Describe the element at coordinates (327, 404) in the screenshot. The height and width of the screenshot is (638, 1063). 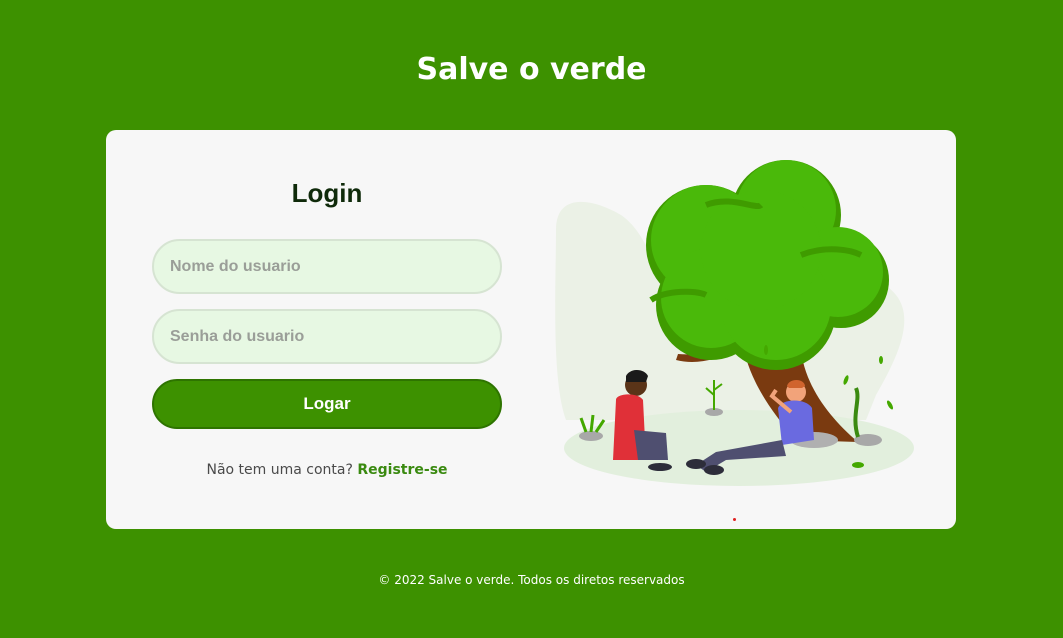
I see `login-button: Logar` at that location.